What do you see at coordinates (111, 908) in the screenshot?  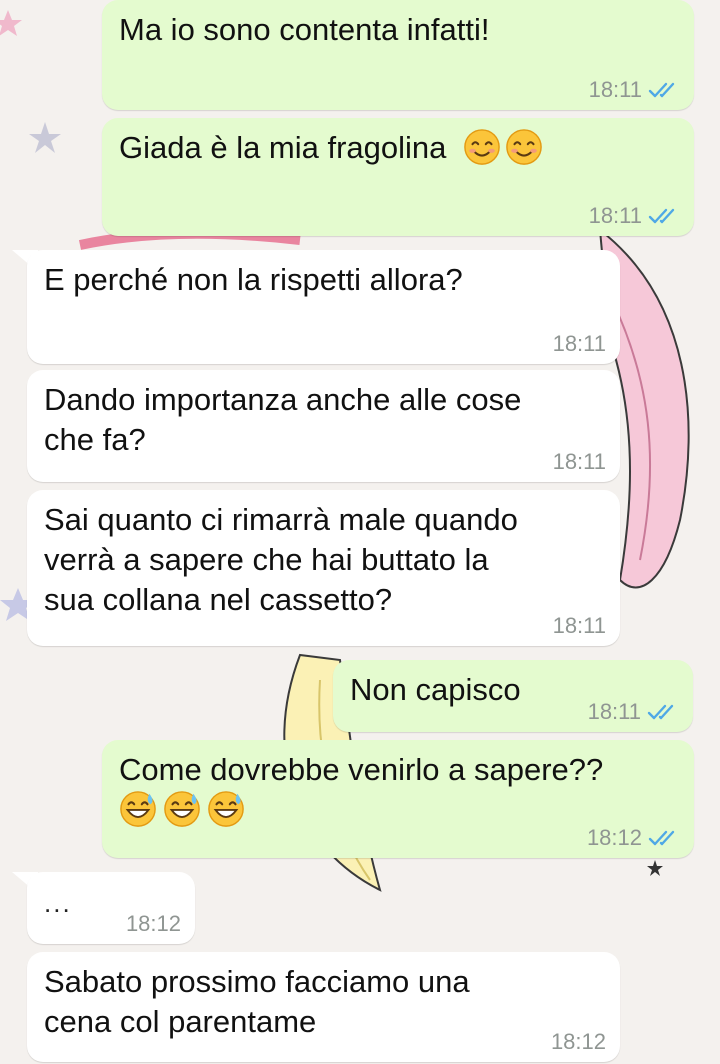 I see `message-bubble-incoming: ... 18:12` at bounding box center [111, 908].